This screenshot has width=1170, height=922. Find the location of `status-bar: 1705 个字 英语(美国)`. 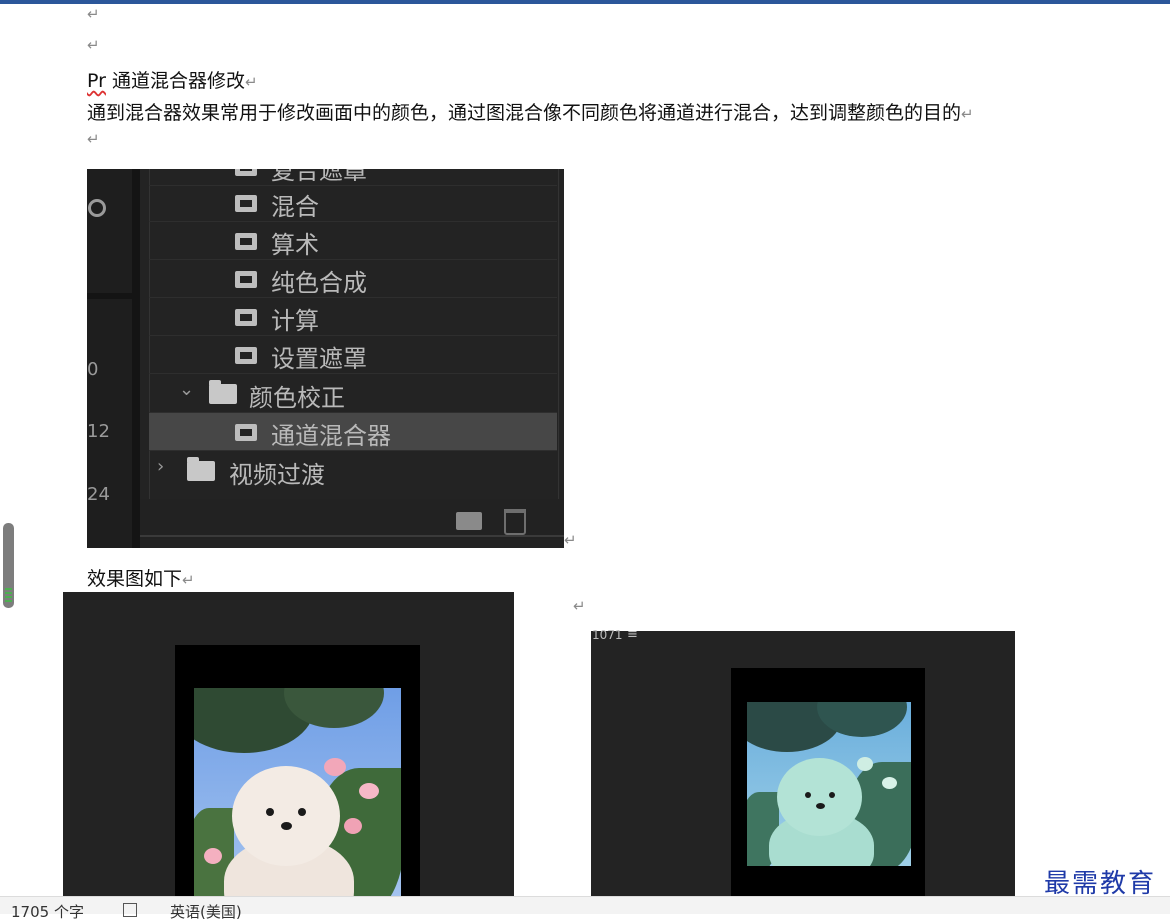

status-bar: 1705 个字 英语(美国) is located at coordinates (585, 908).